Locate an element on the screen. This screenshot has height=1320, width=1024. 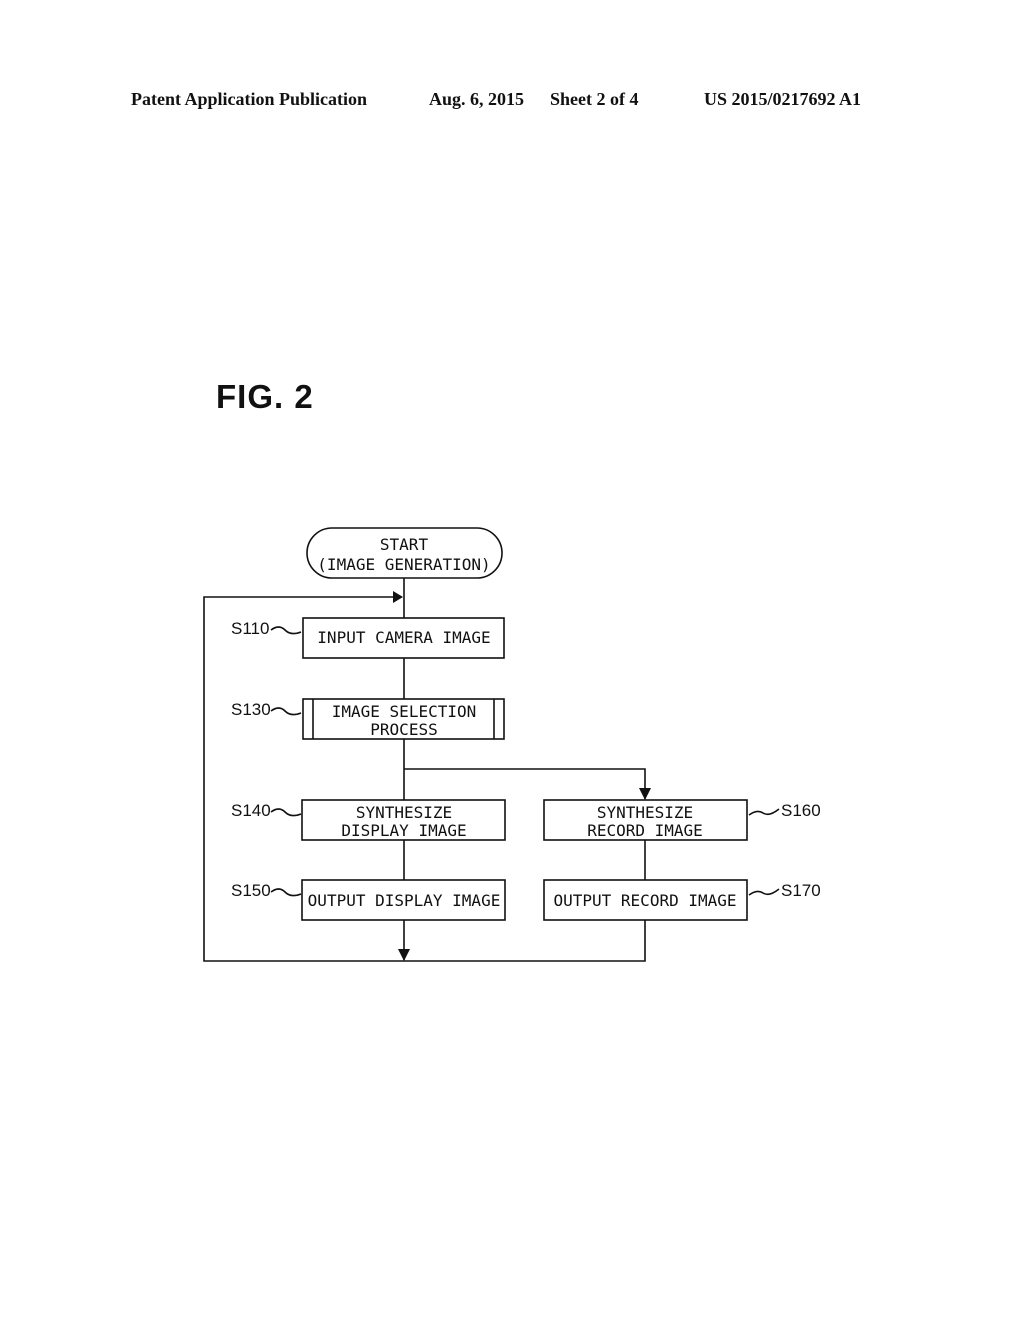
s110-leader is located at coordinates (286, 630).